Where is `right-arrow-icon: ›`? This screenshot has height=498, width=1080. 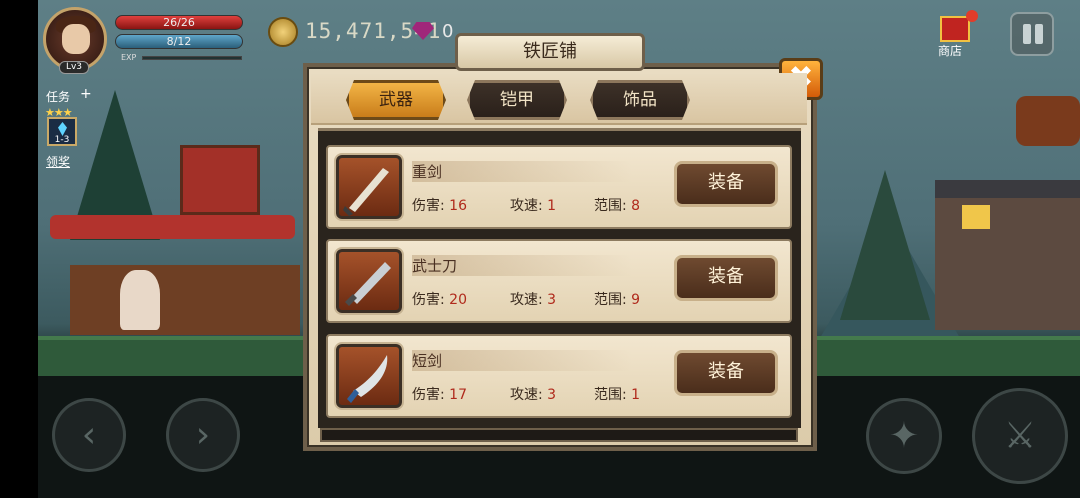 right-arrow-icon: › is located at coordinates (203, 435).